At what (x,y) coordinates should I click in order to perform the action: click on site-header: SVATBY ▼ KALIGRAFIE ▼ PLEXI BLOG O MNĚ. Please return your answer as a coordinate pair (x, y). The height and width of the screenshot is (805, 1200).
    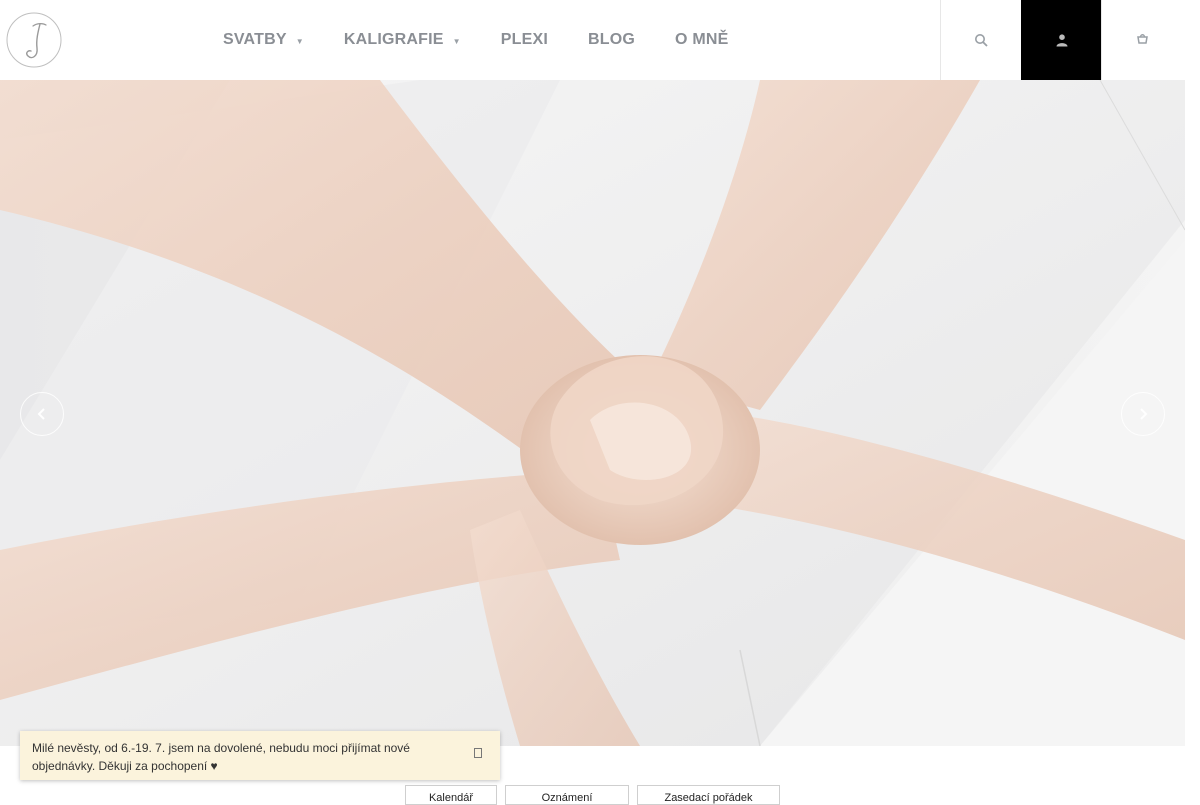
    Looking at the image, I should click on (592, 40).